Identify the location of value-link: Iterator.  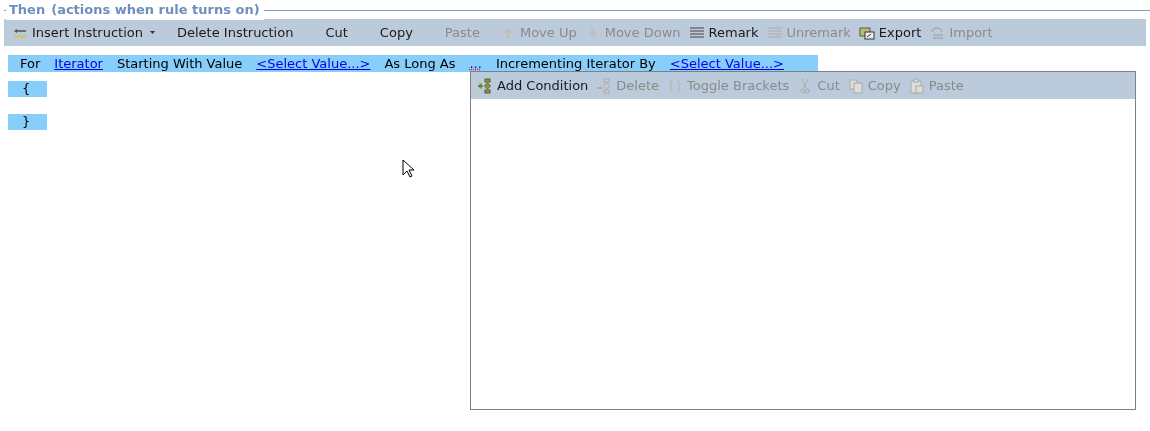
(78, 63).